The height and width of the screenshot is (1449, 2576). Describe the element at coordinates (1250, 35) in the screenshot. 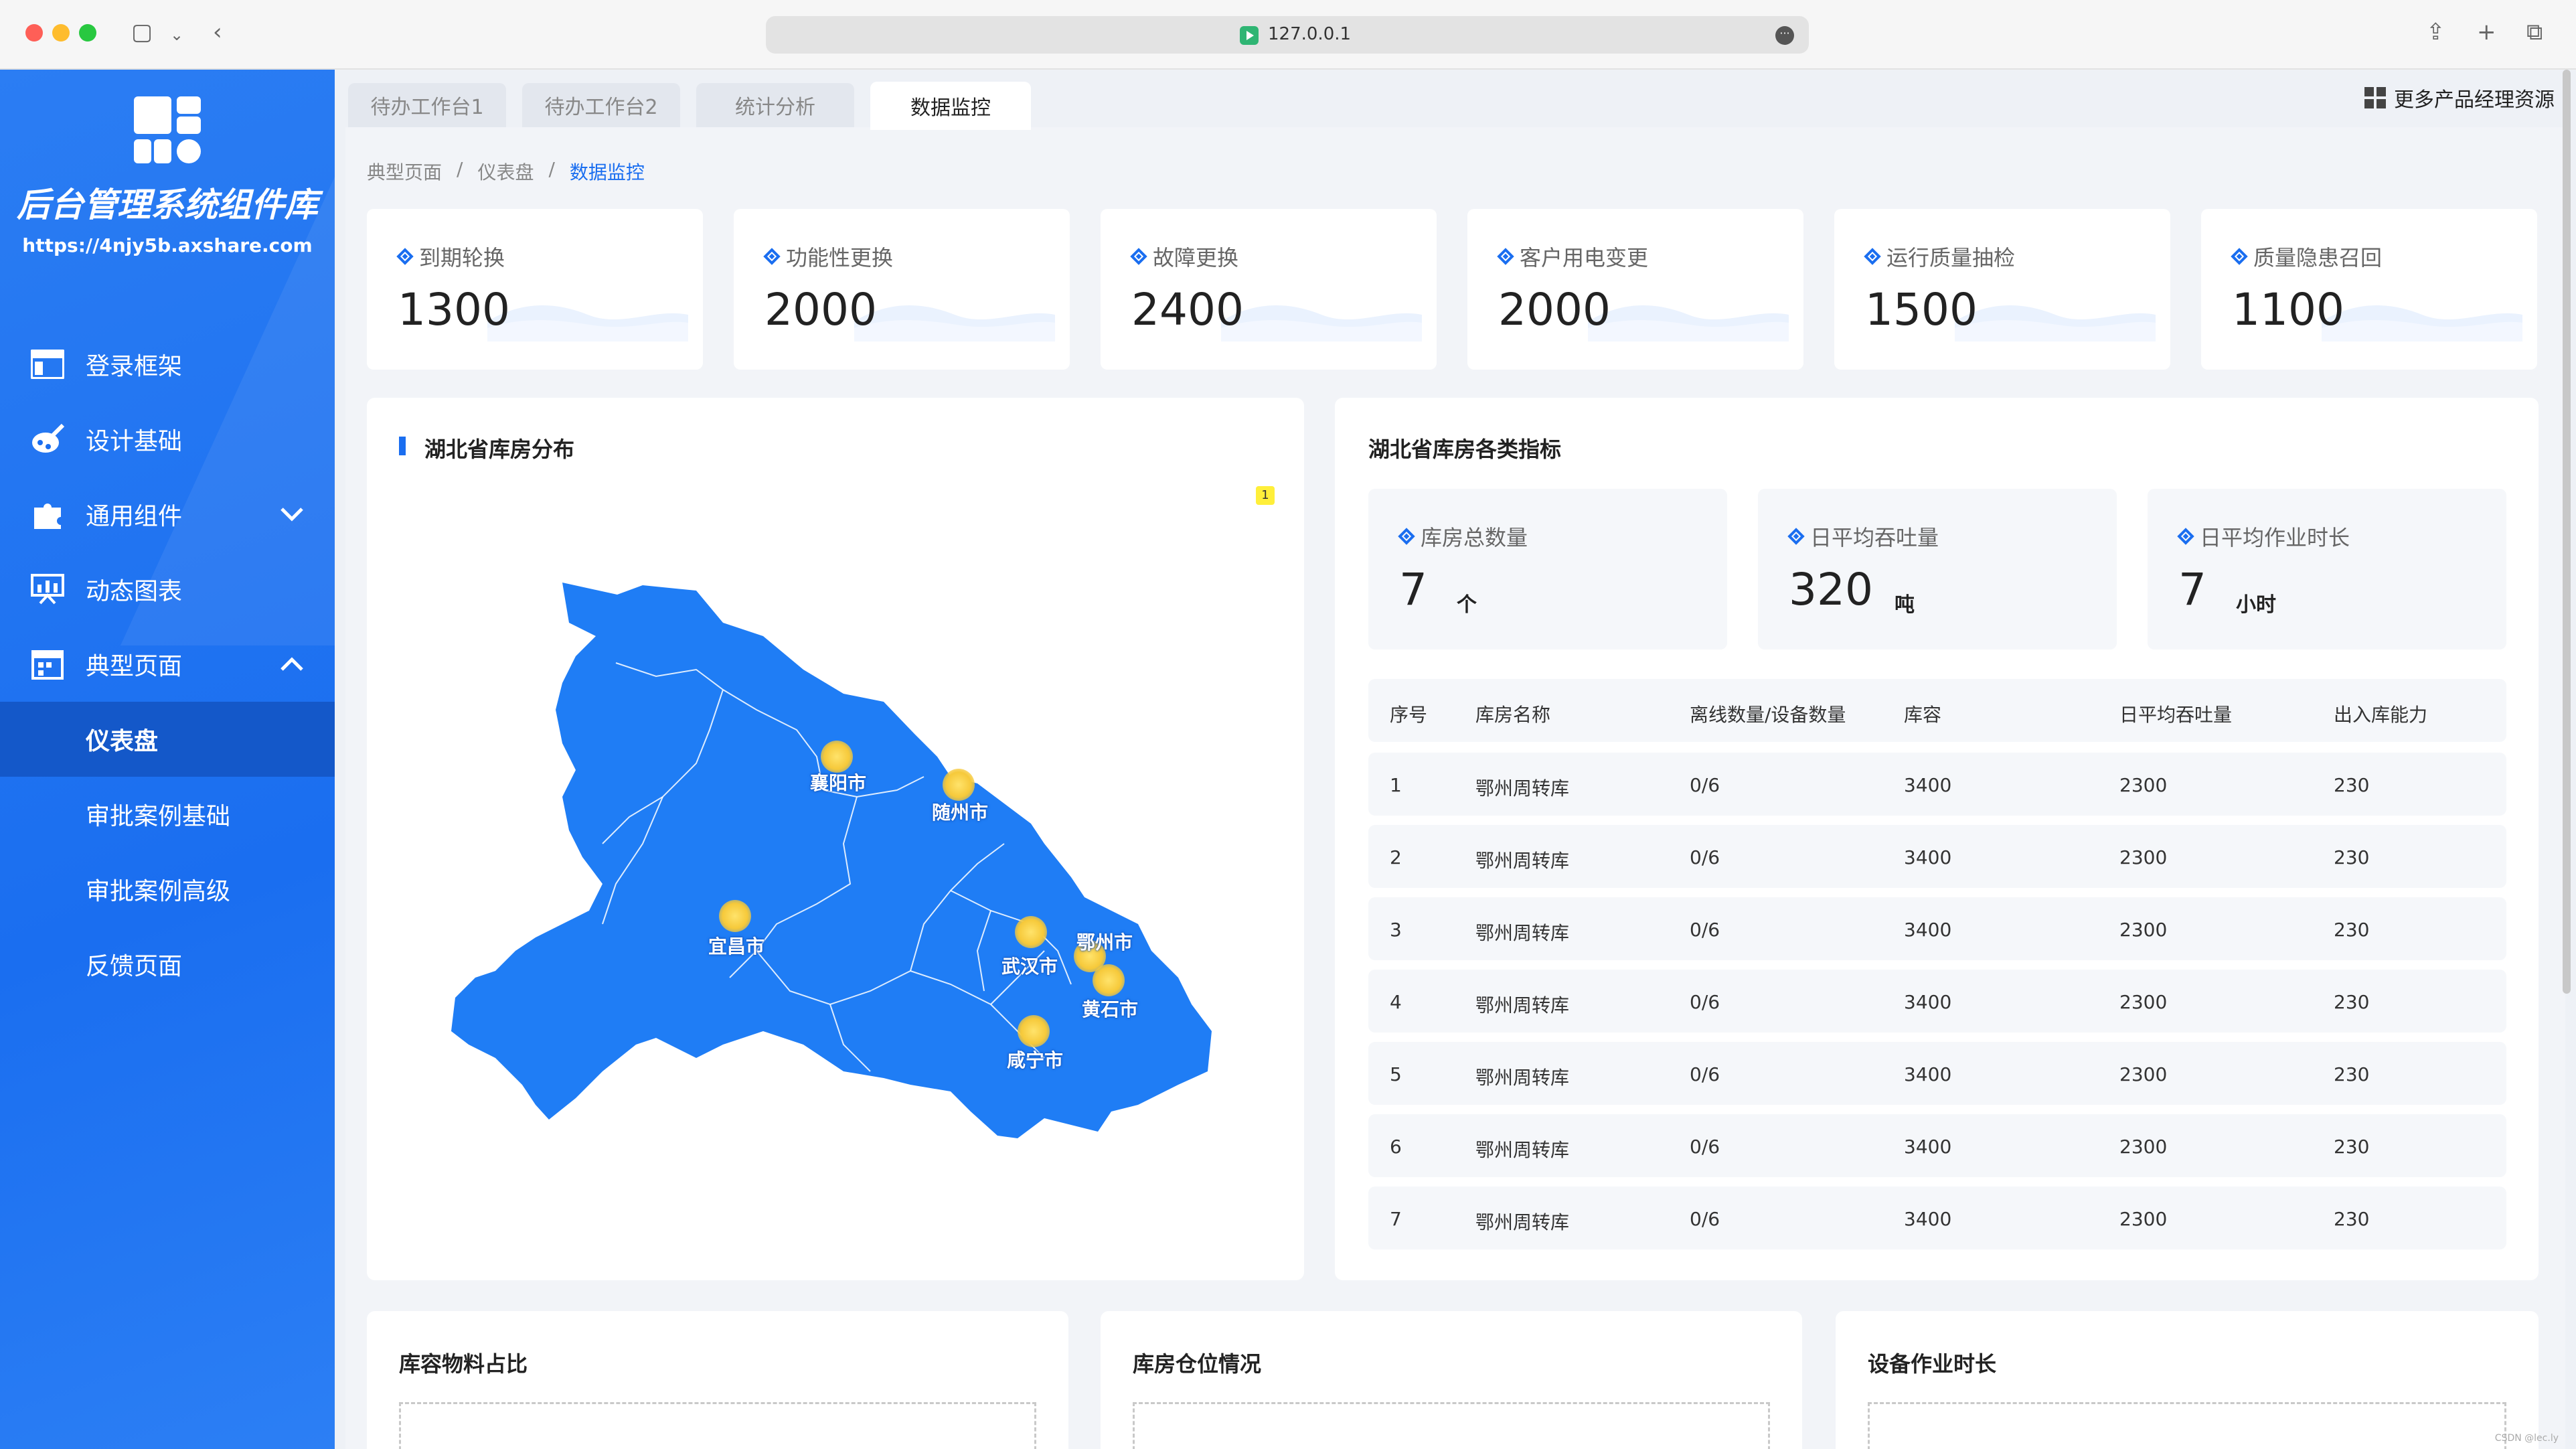

I see `site-favicon-icon` at that location.